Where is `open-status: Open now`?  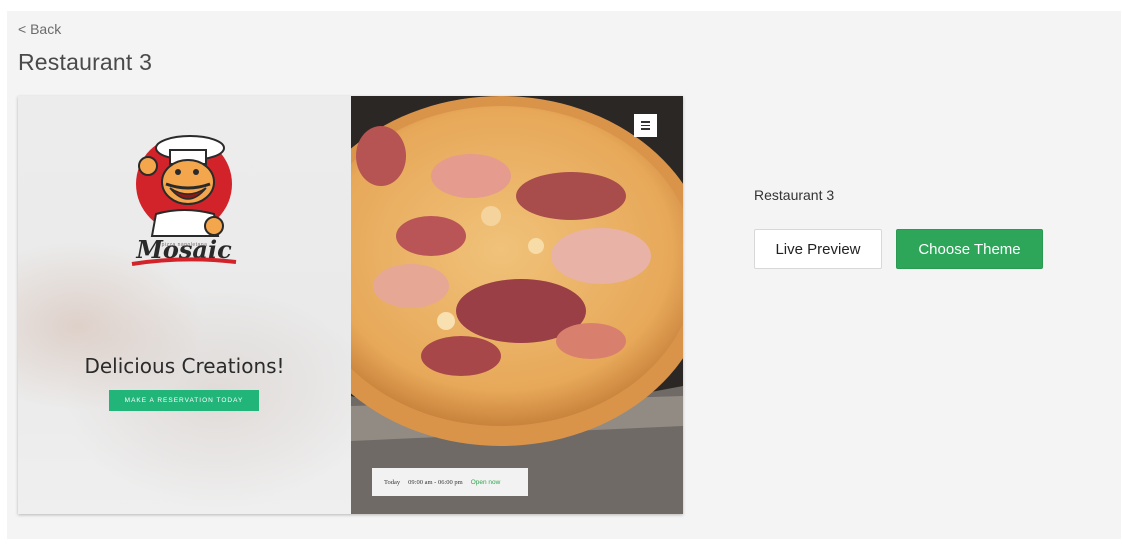
open-status: Open now is located at coordinates (485, 482).